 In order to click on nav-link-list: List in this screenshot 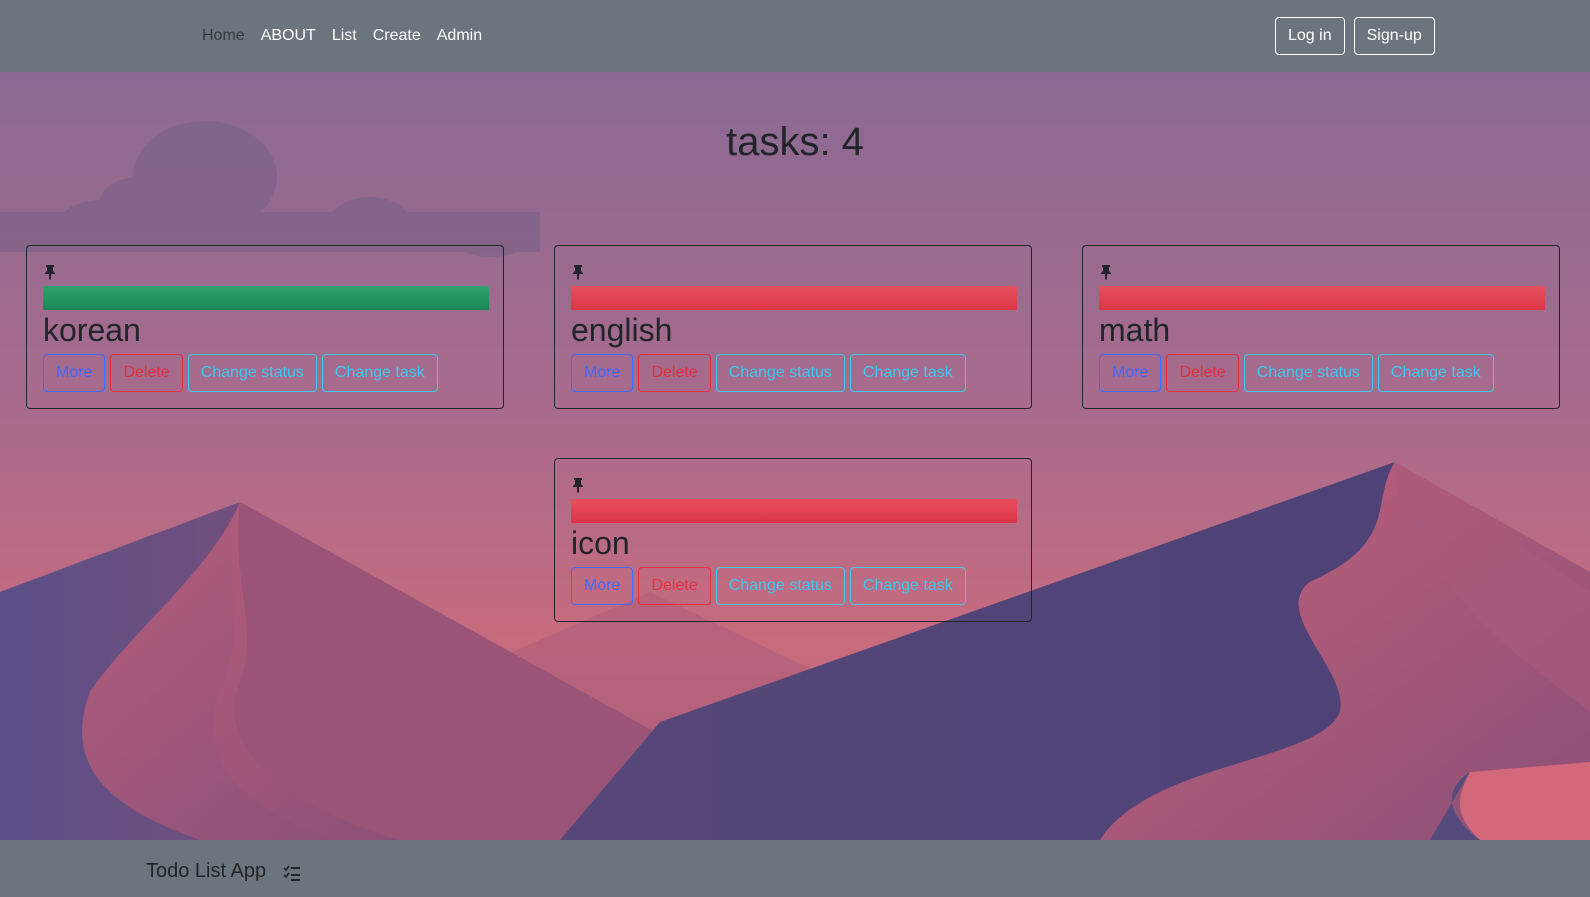, I will do `click(344, 36)`.